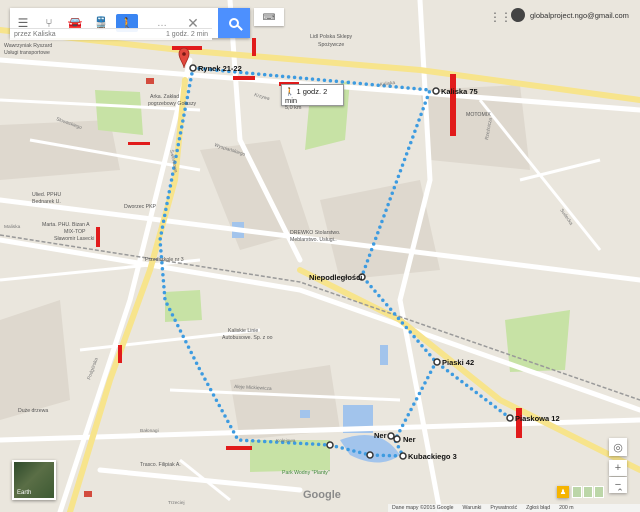 This screenshot has height=512, width=640. What do you see at coordinates (75, 232) in the screenshot?
I see `place-label: MIX-TOP` at bounding box center [75, 232].